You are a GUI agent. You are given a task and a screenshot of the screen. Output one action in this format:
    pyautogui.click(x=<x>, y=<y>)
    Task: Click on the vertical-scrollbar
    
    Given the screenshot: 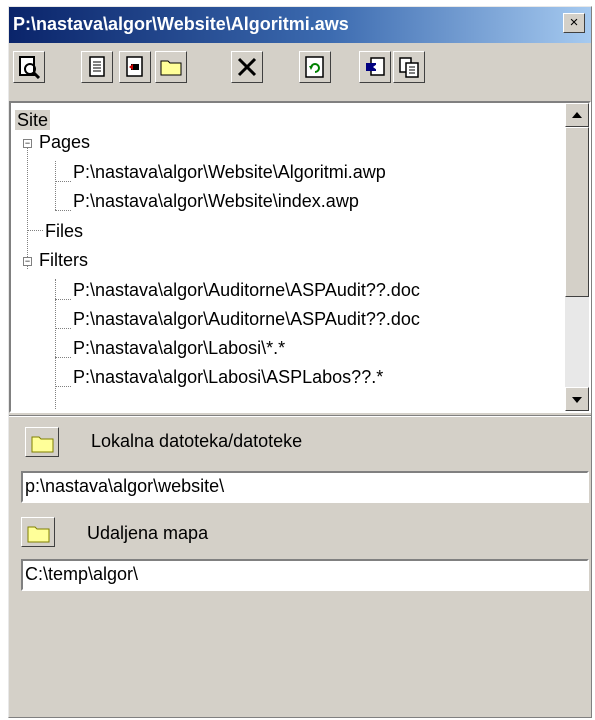 What is the action you would take?
    pyautogui.click(x=577, y=257)
    